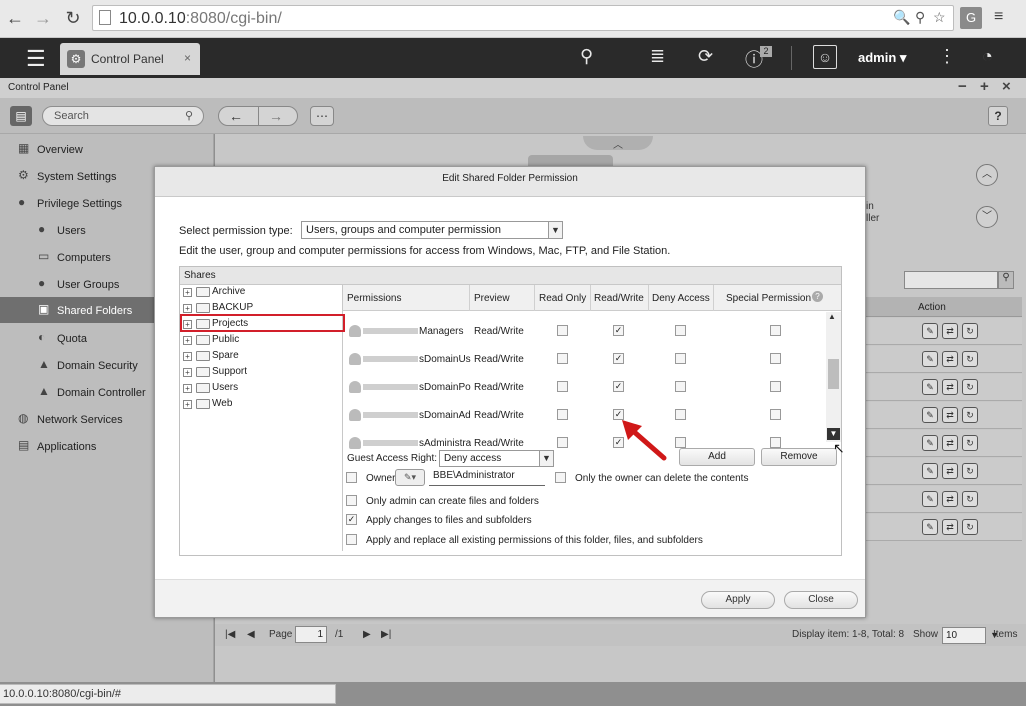  I want to click on collapse-chevron-icon: ︿, so click(618, 143).